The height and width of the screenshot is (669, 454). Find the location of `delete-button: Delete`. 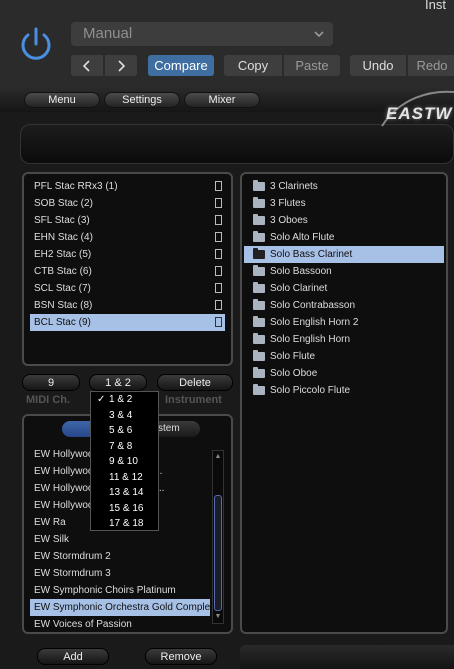

delete-button: Delete is located at coordinates (195, 382).